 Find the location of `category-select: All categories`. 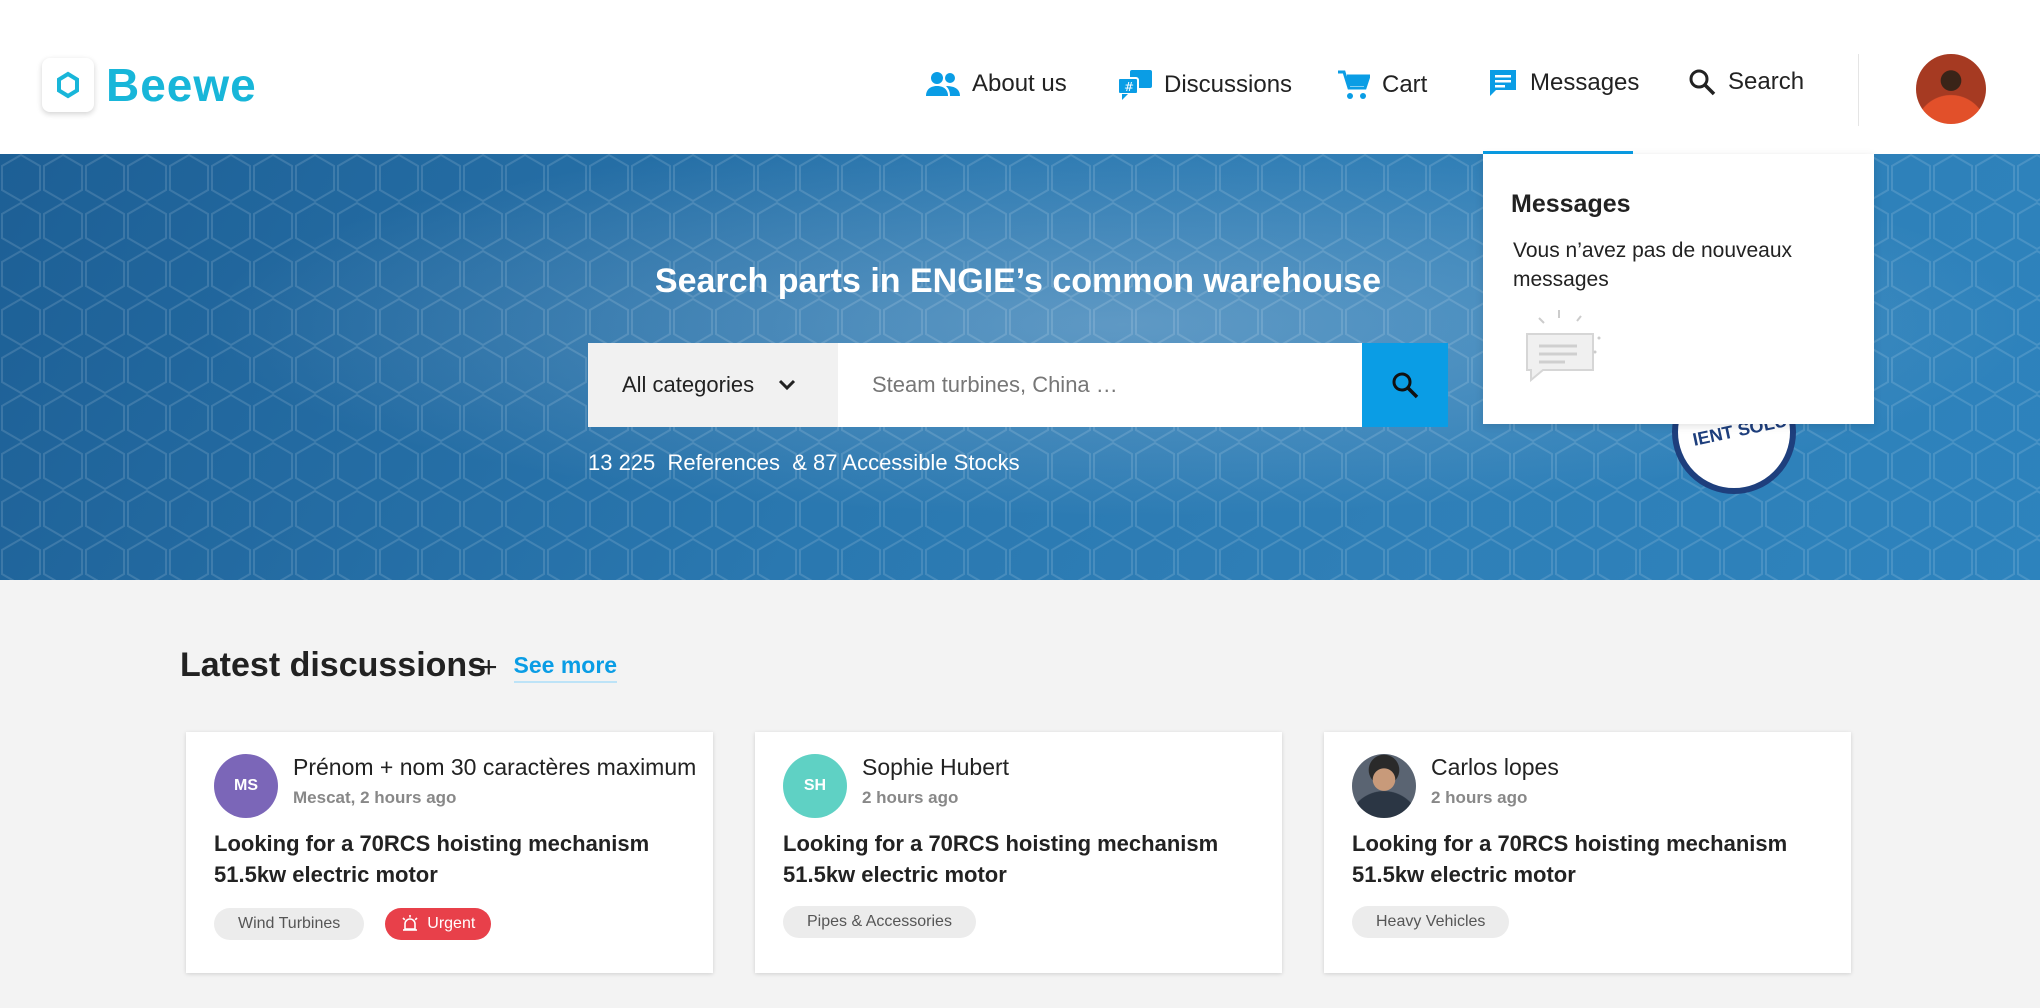

category-select: All categories is located at coordinates (713, 385).